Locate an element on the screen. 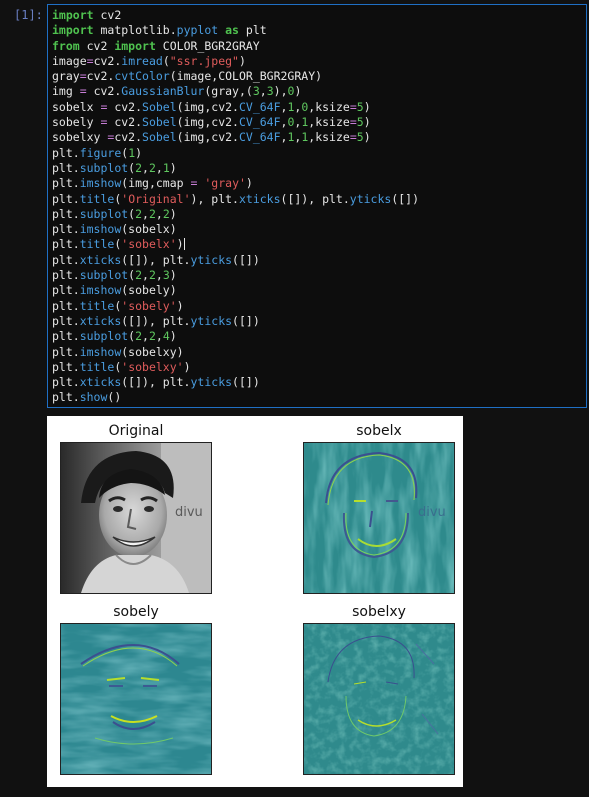 The width and height of the screenshot is (589, 797). code-line: plt.subplot(2,2,2) is located at coordinates (235, 214).